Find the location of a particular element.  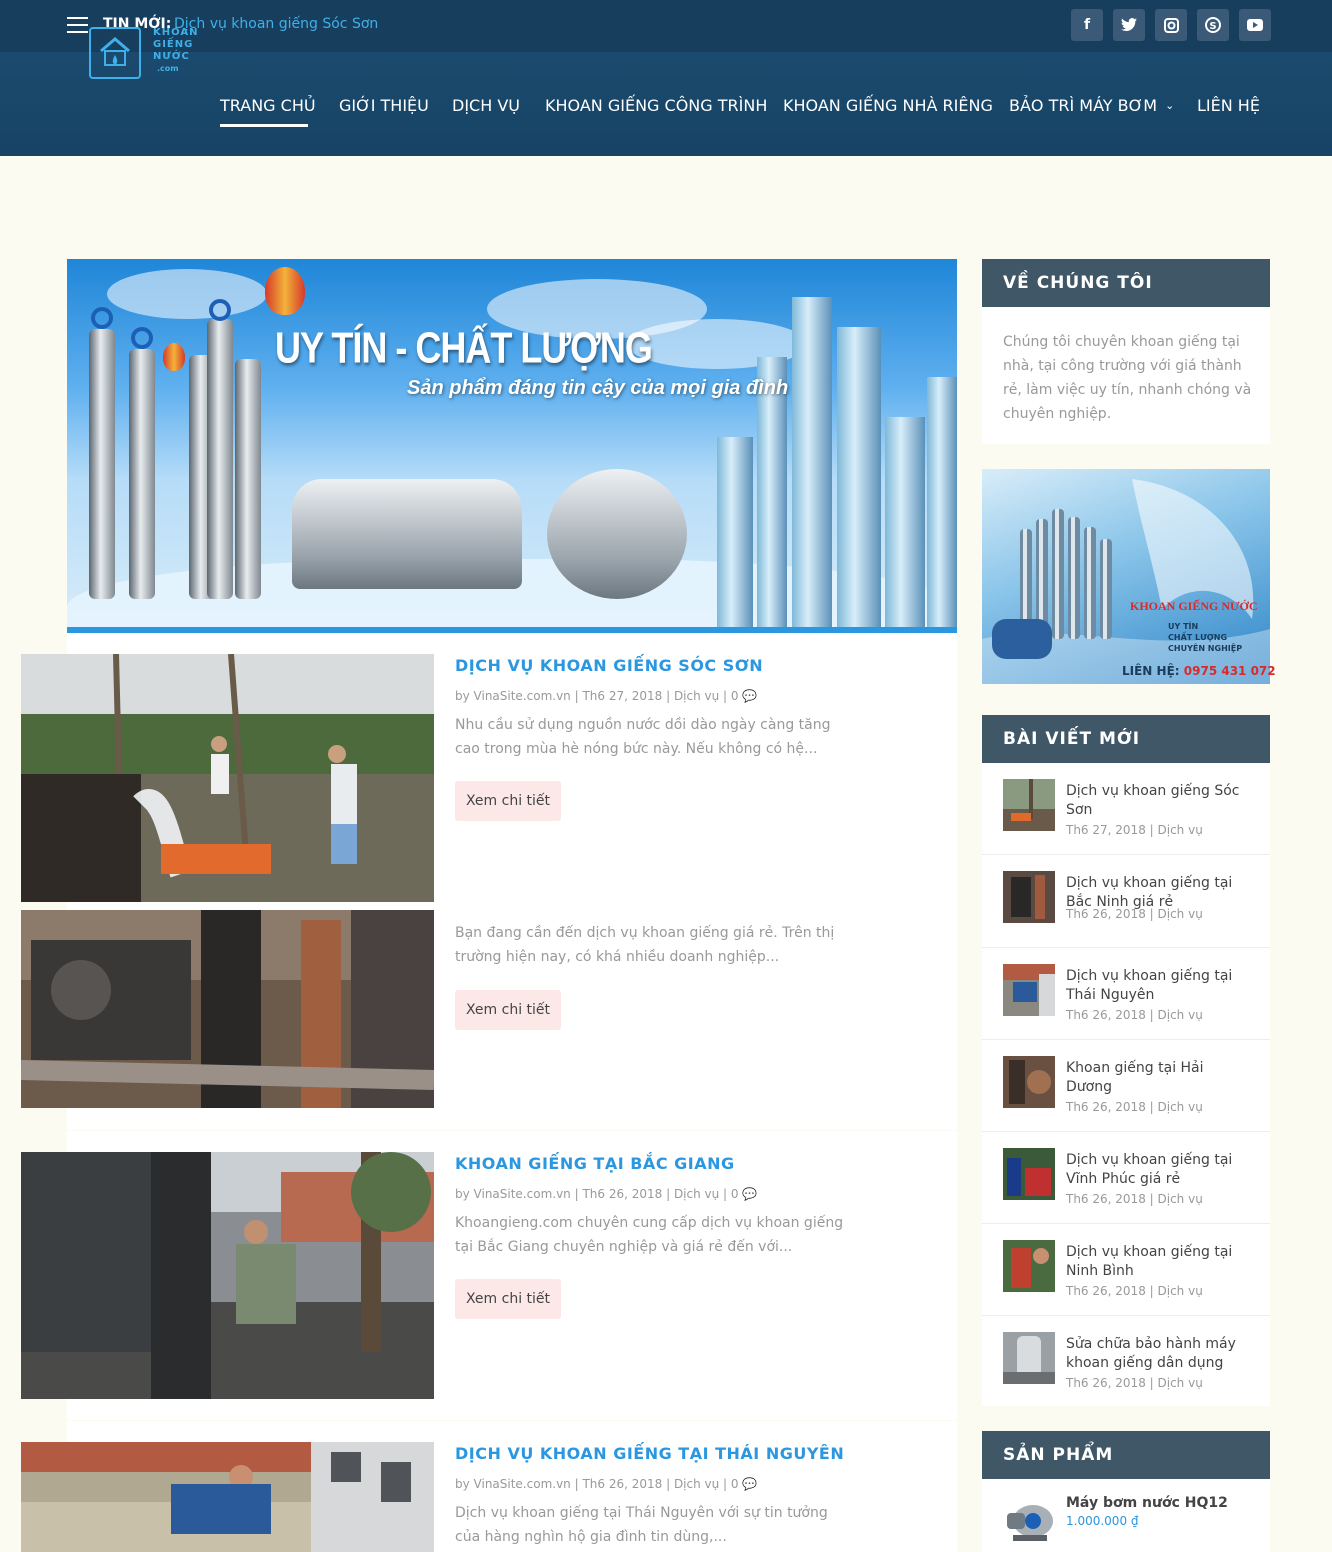

menu-icon is located at coordinates (77, 25).